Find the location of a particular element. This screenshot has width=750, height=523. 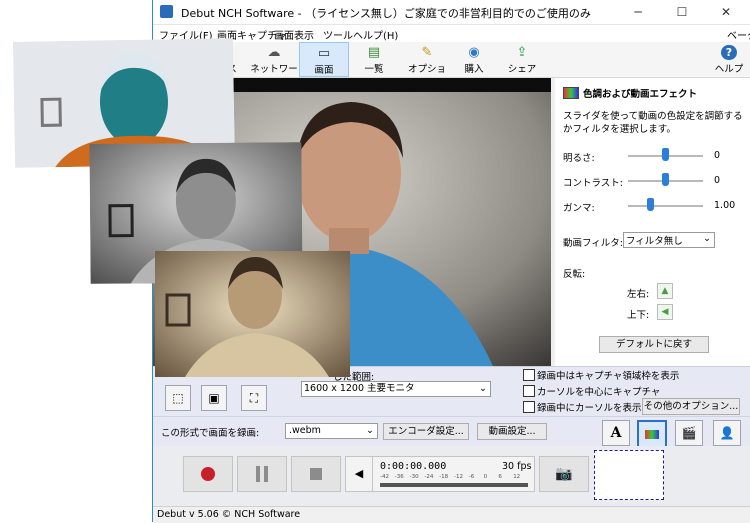

toolbar-help-button: ? ヘルプ is located at coordinates (729, 59).